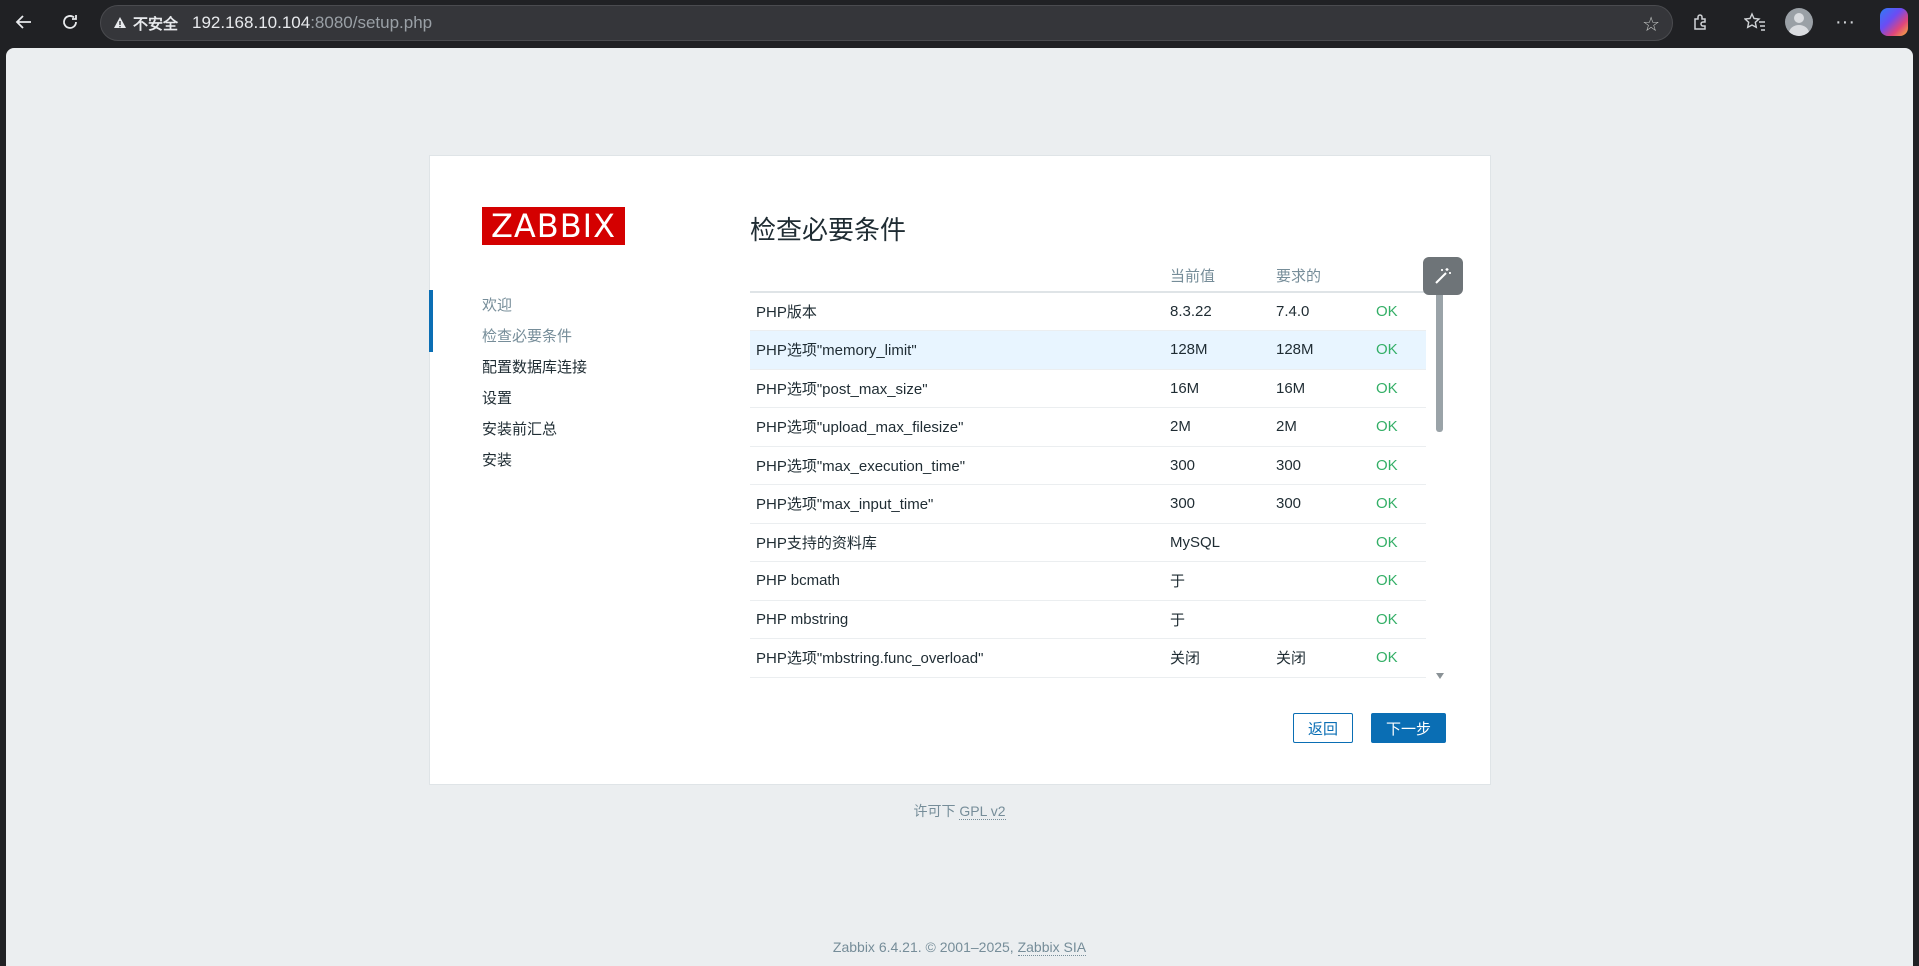 The width and height of the screenshot is (1919, 966). What do you see at coordinates (925, 947) in the screenshot?
I see `footer-copyright: Zabbix 6.4.21. © 2001–2025,` at bounding box center [925, 947].